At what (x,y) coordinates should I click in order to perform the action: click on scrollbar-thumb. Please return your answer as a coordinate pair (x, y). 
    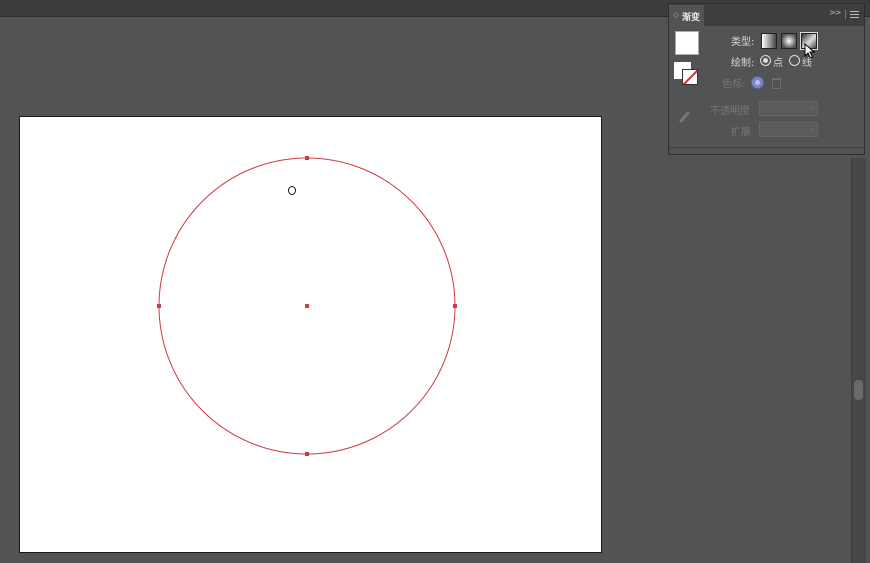
    Looking at the image, I should click on (858, 390).